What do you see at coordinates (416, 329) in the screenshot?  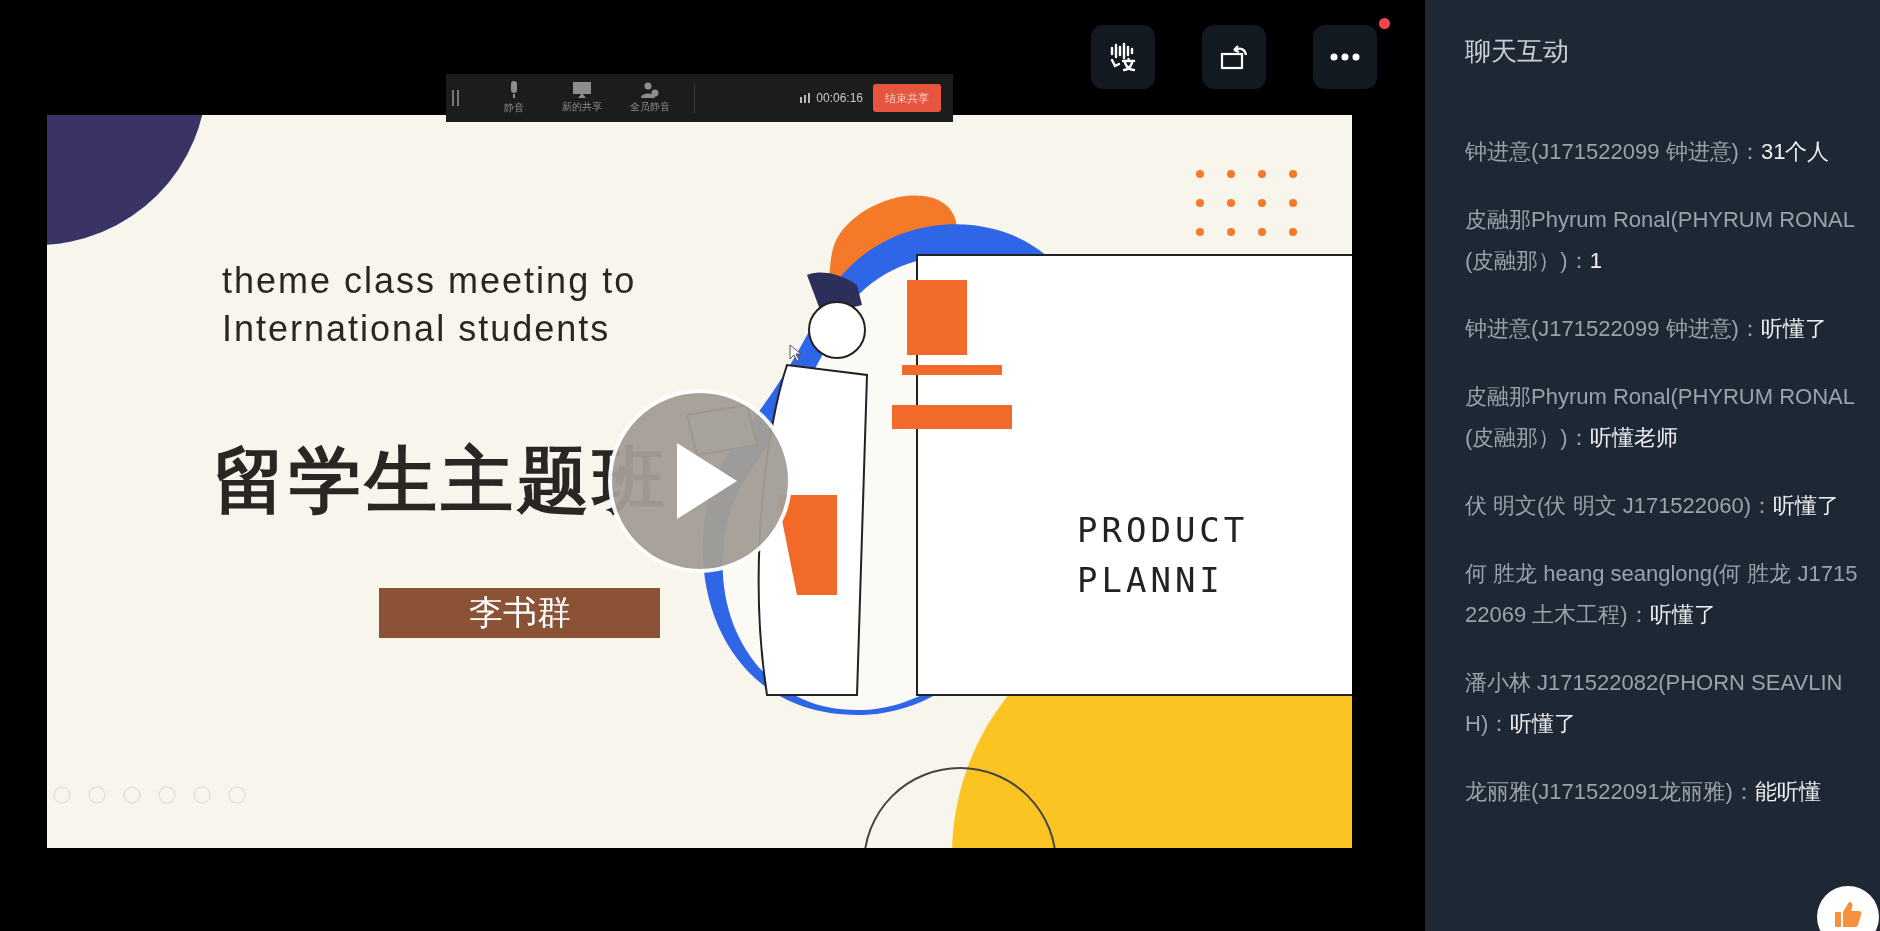 I see `slide-subtitle: International students` at bounding box center [416, 329].